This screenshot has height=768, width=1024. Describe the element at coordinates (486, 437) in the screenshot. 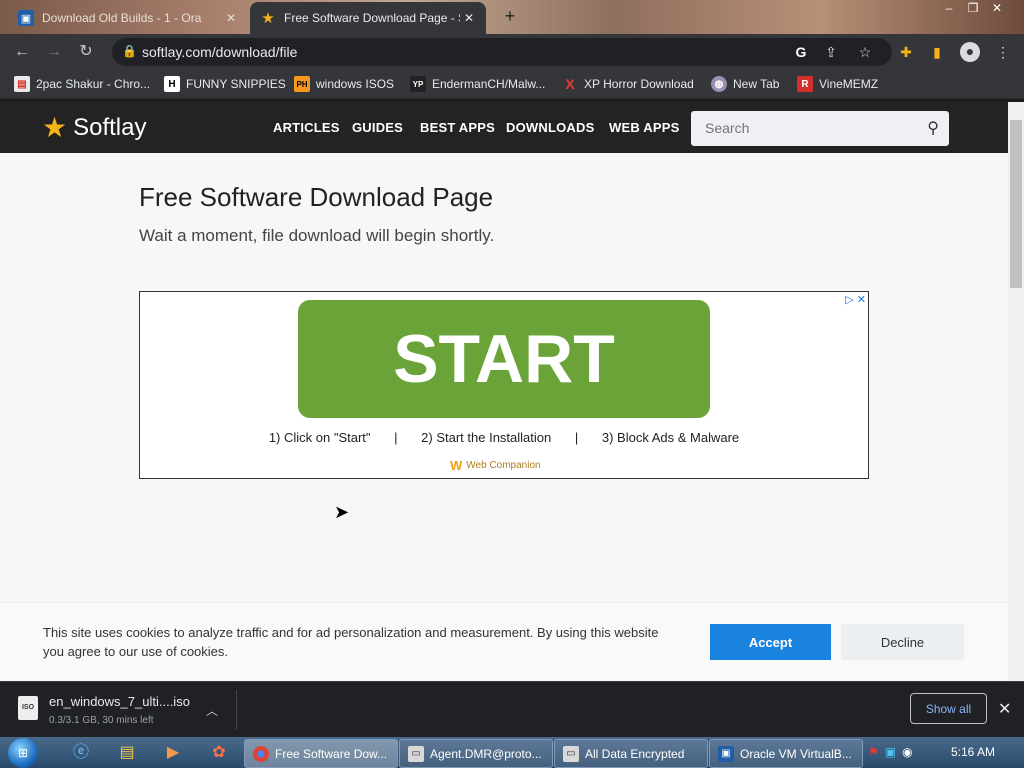

I see `ad-step-2: 2) Start the Installation` at that location.